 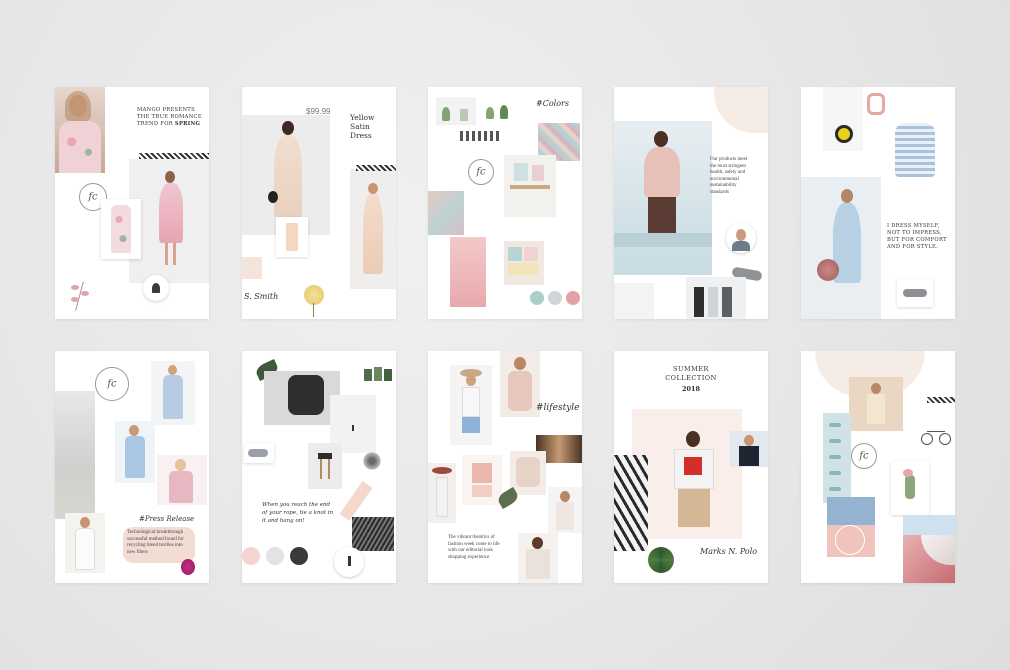 I want to click on stripe-band, so click(x=941, y=400).